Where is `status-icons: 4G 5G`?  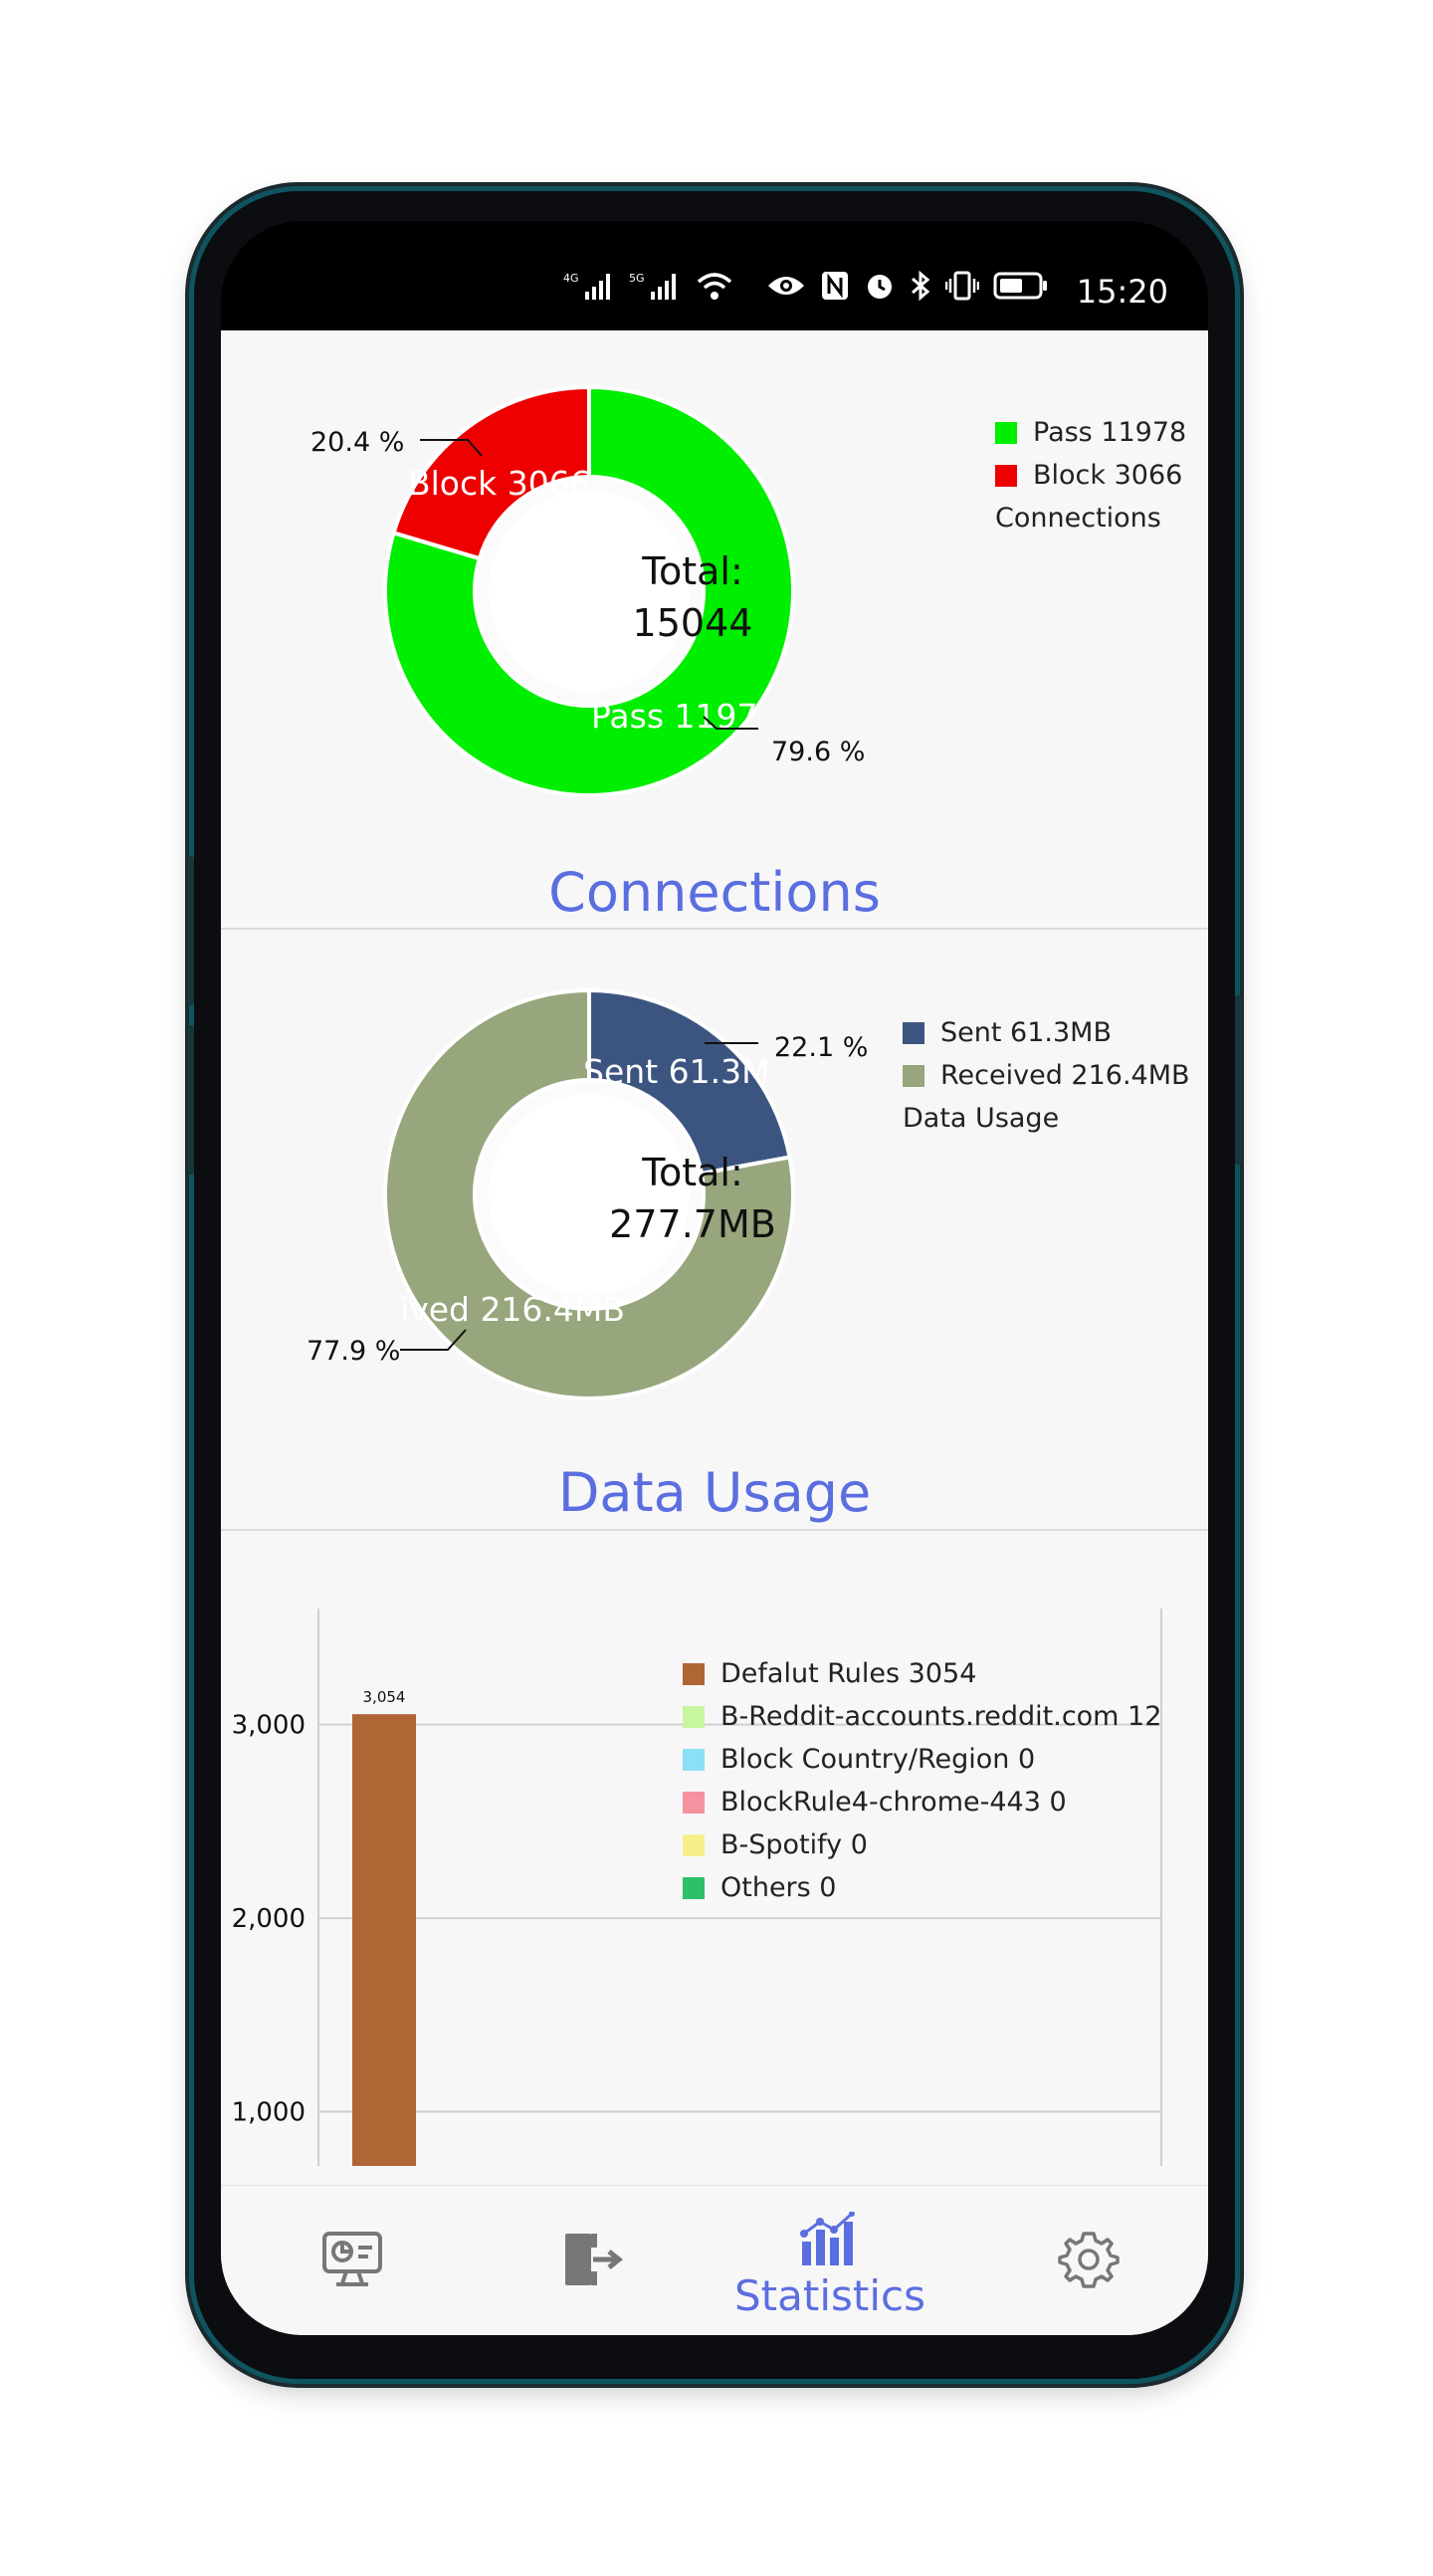 status-icons: 4G 5G is located at coordinates (806, 289).